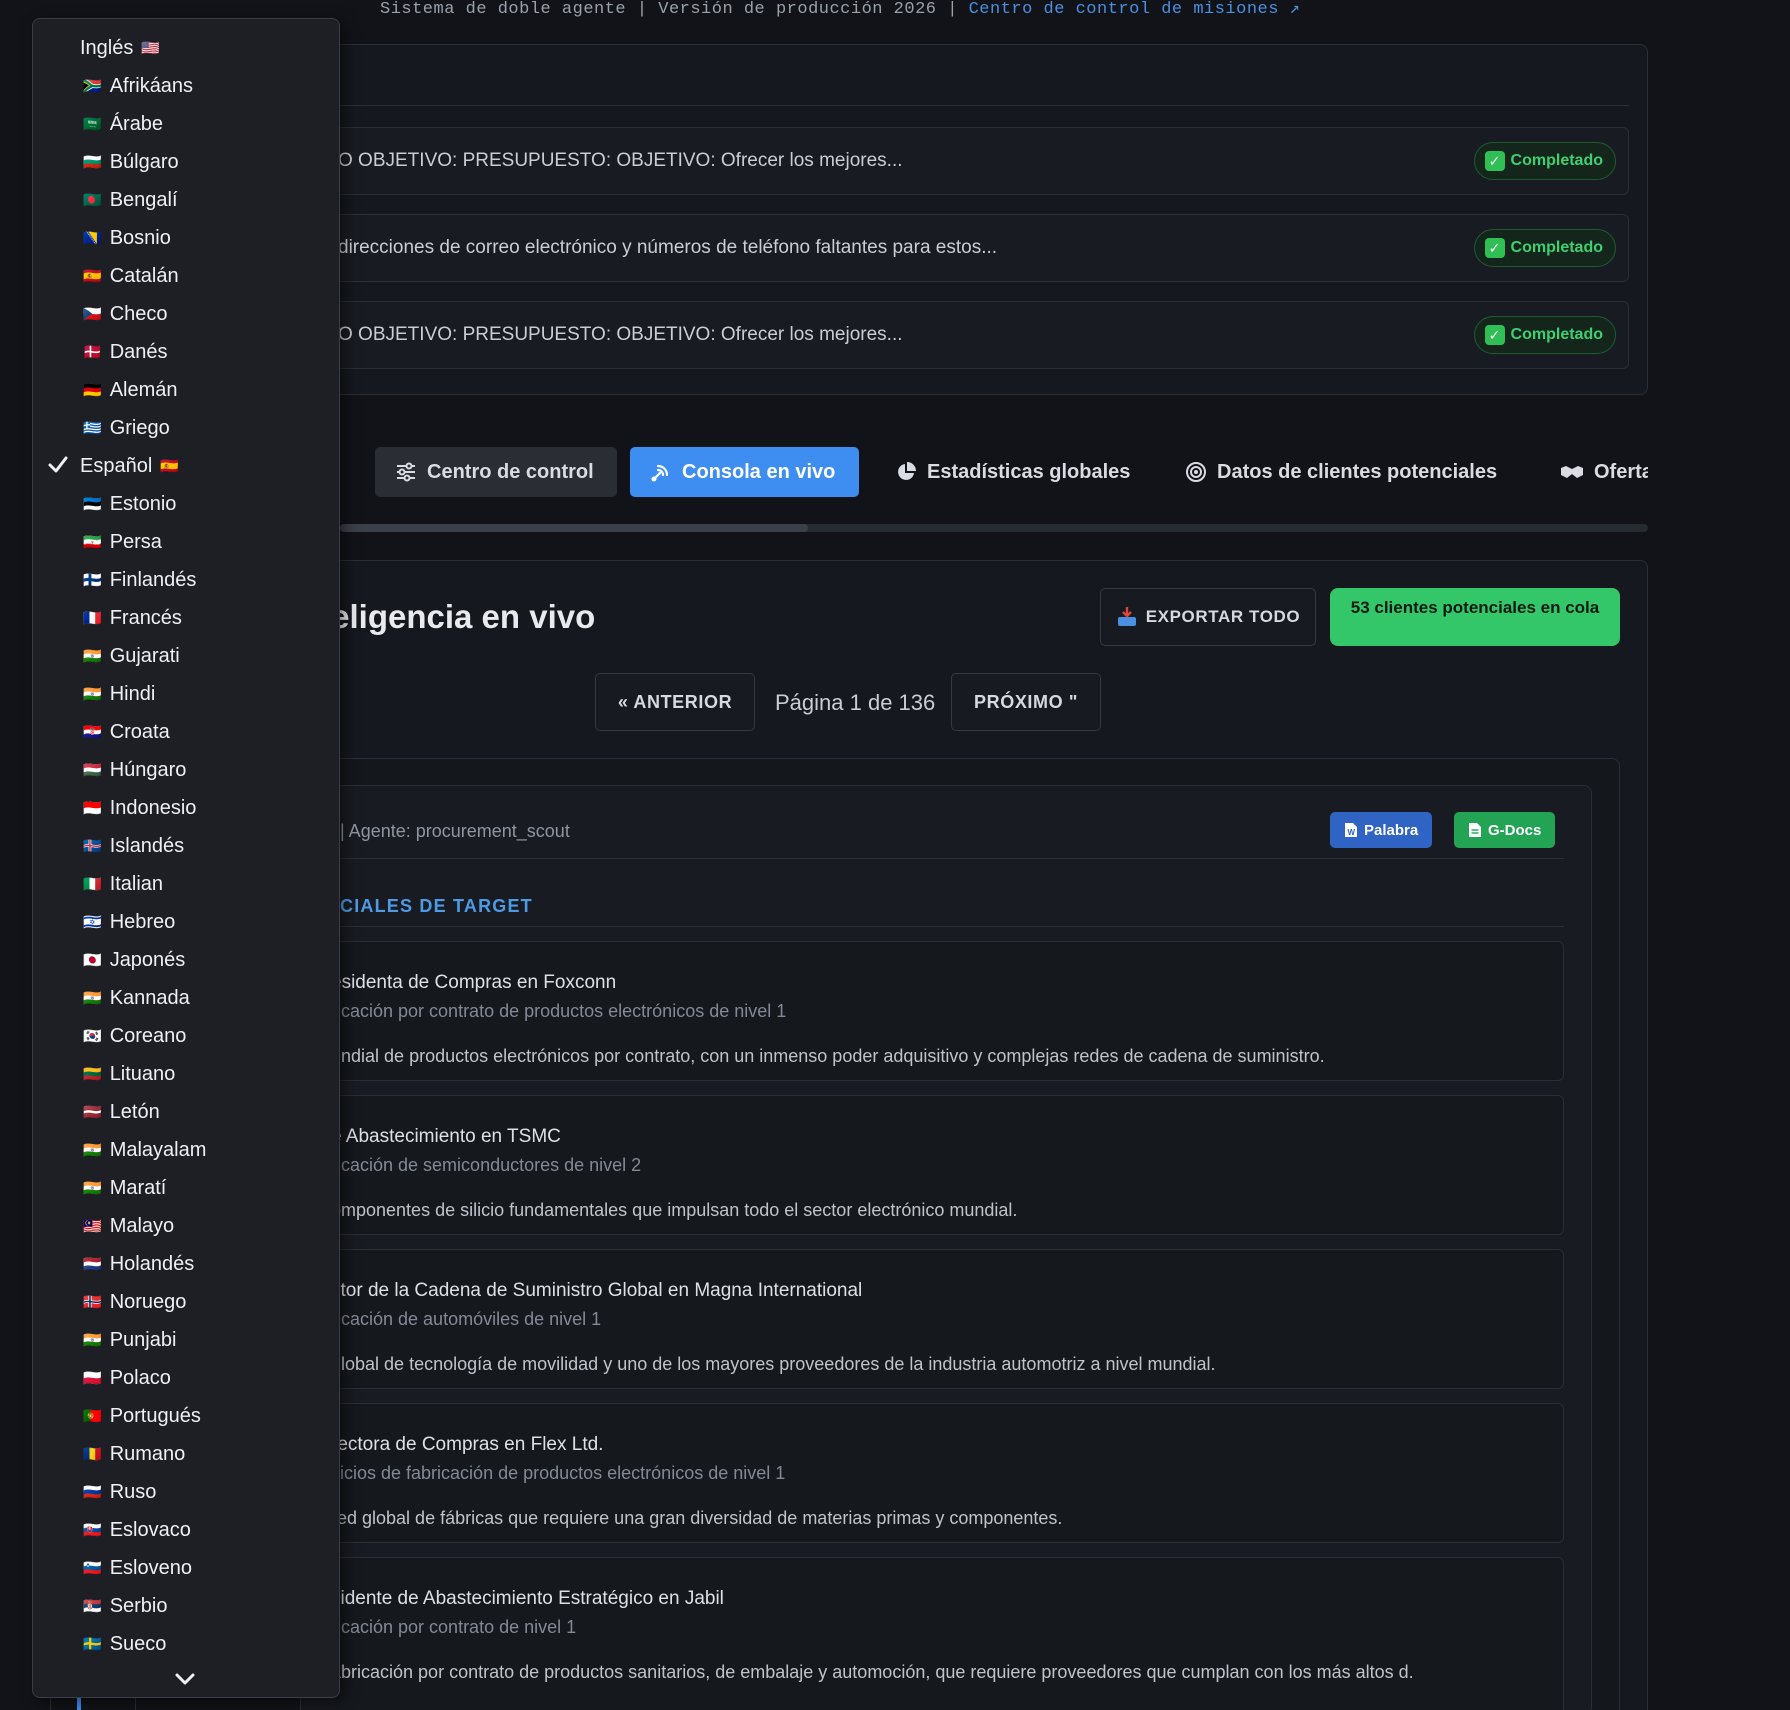  Describe the element at coordinates (186, 86) in the screenshot. I see `lang-option: 🇿🇦 Afrikáans` at that location.